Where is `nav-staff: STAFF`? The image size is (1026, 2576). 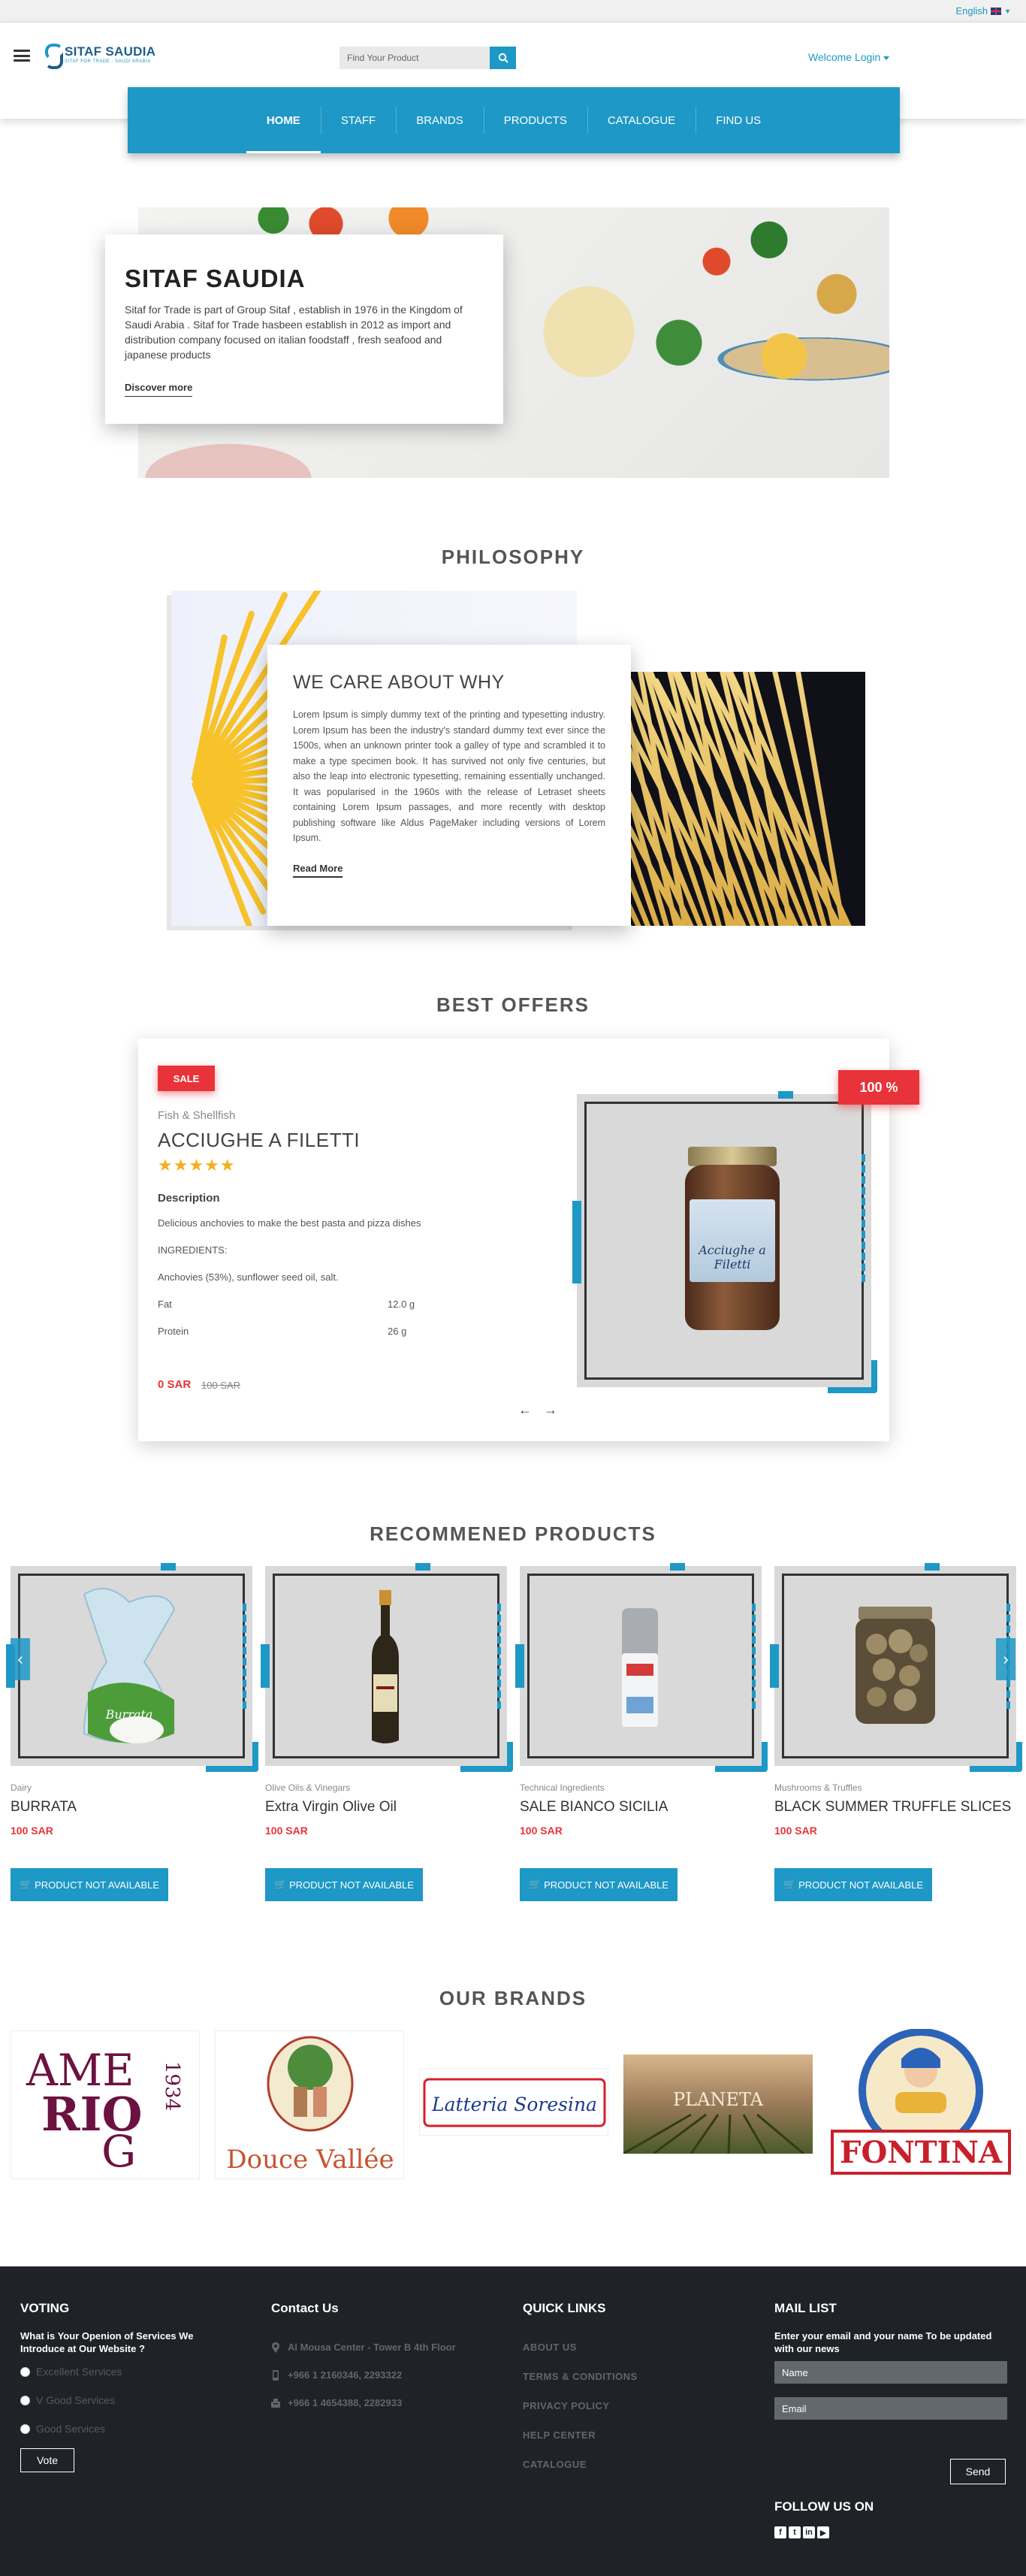 nav-staff: STAFF is located at coordinates (358, 120).